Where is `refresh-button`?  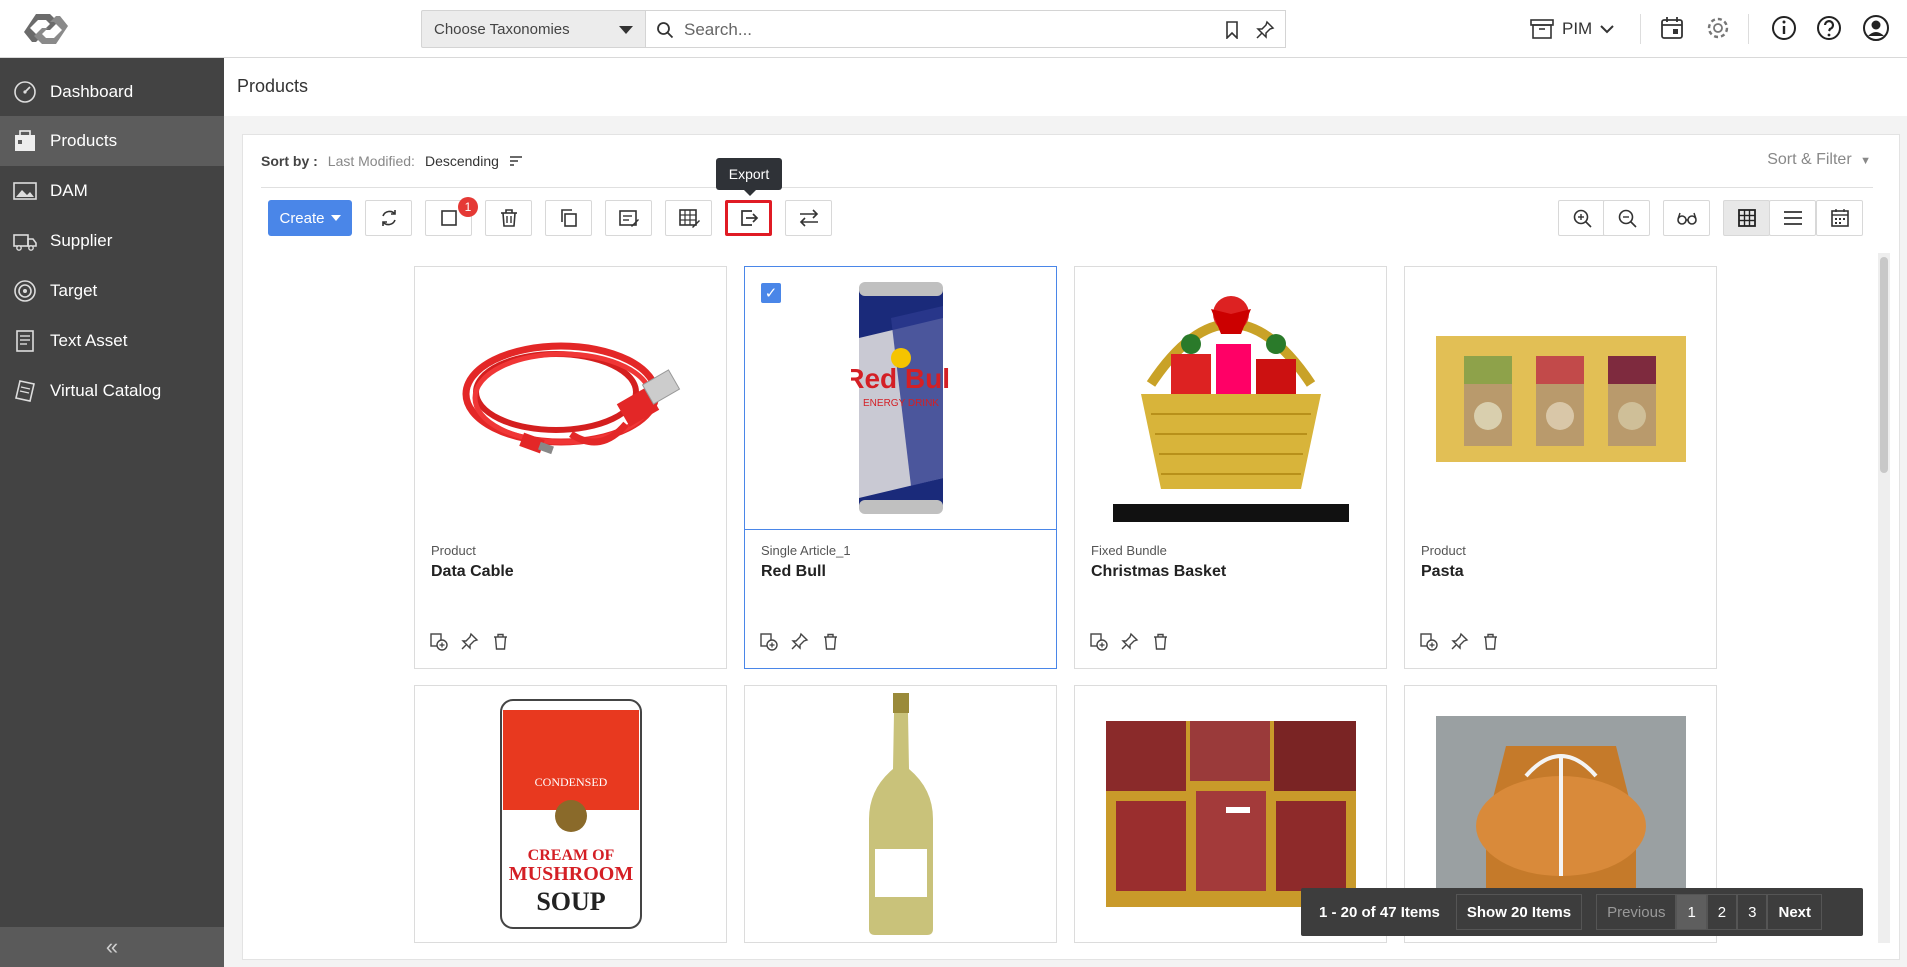
refresh-button is located at coordinates (388, 218).